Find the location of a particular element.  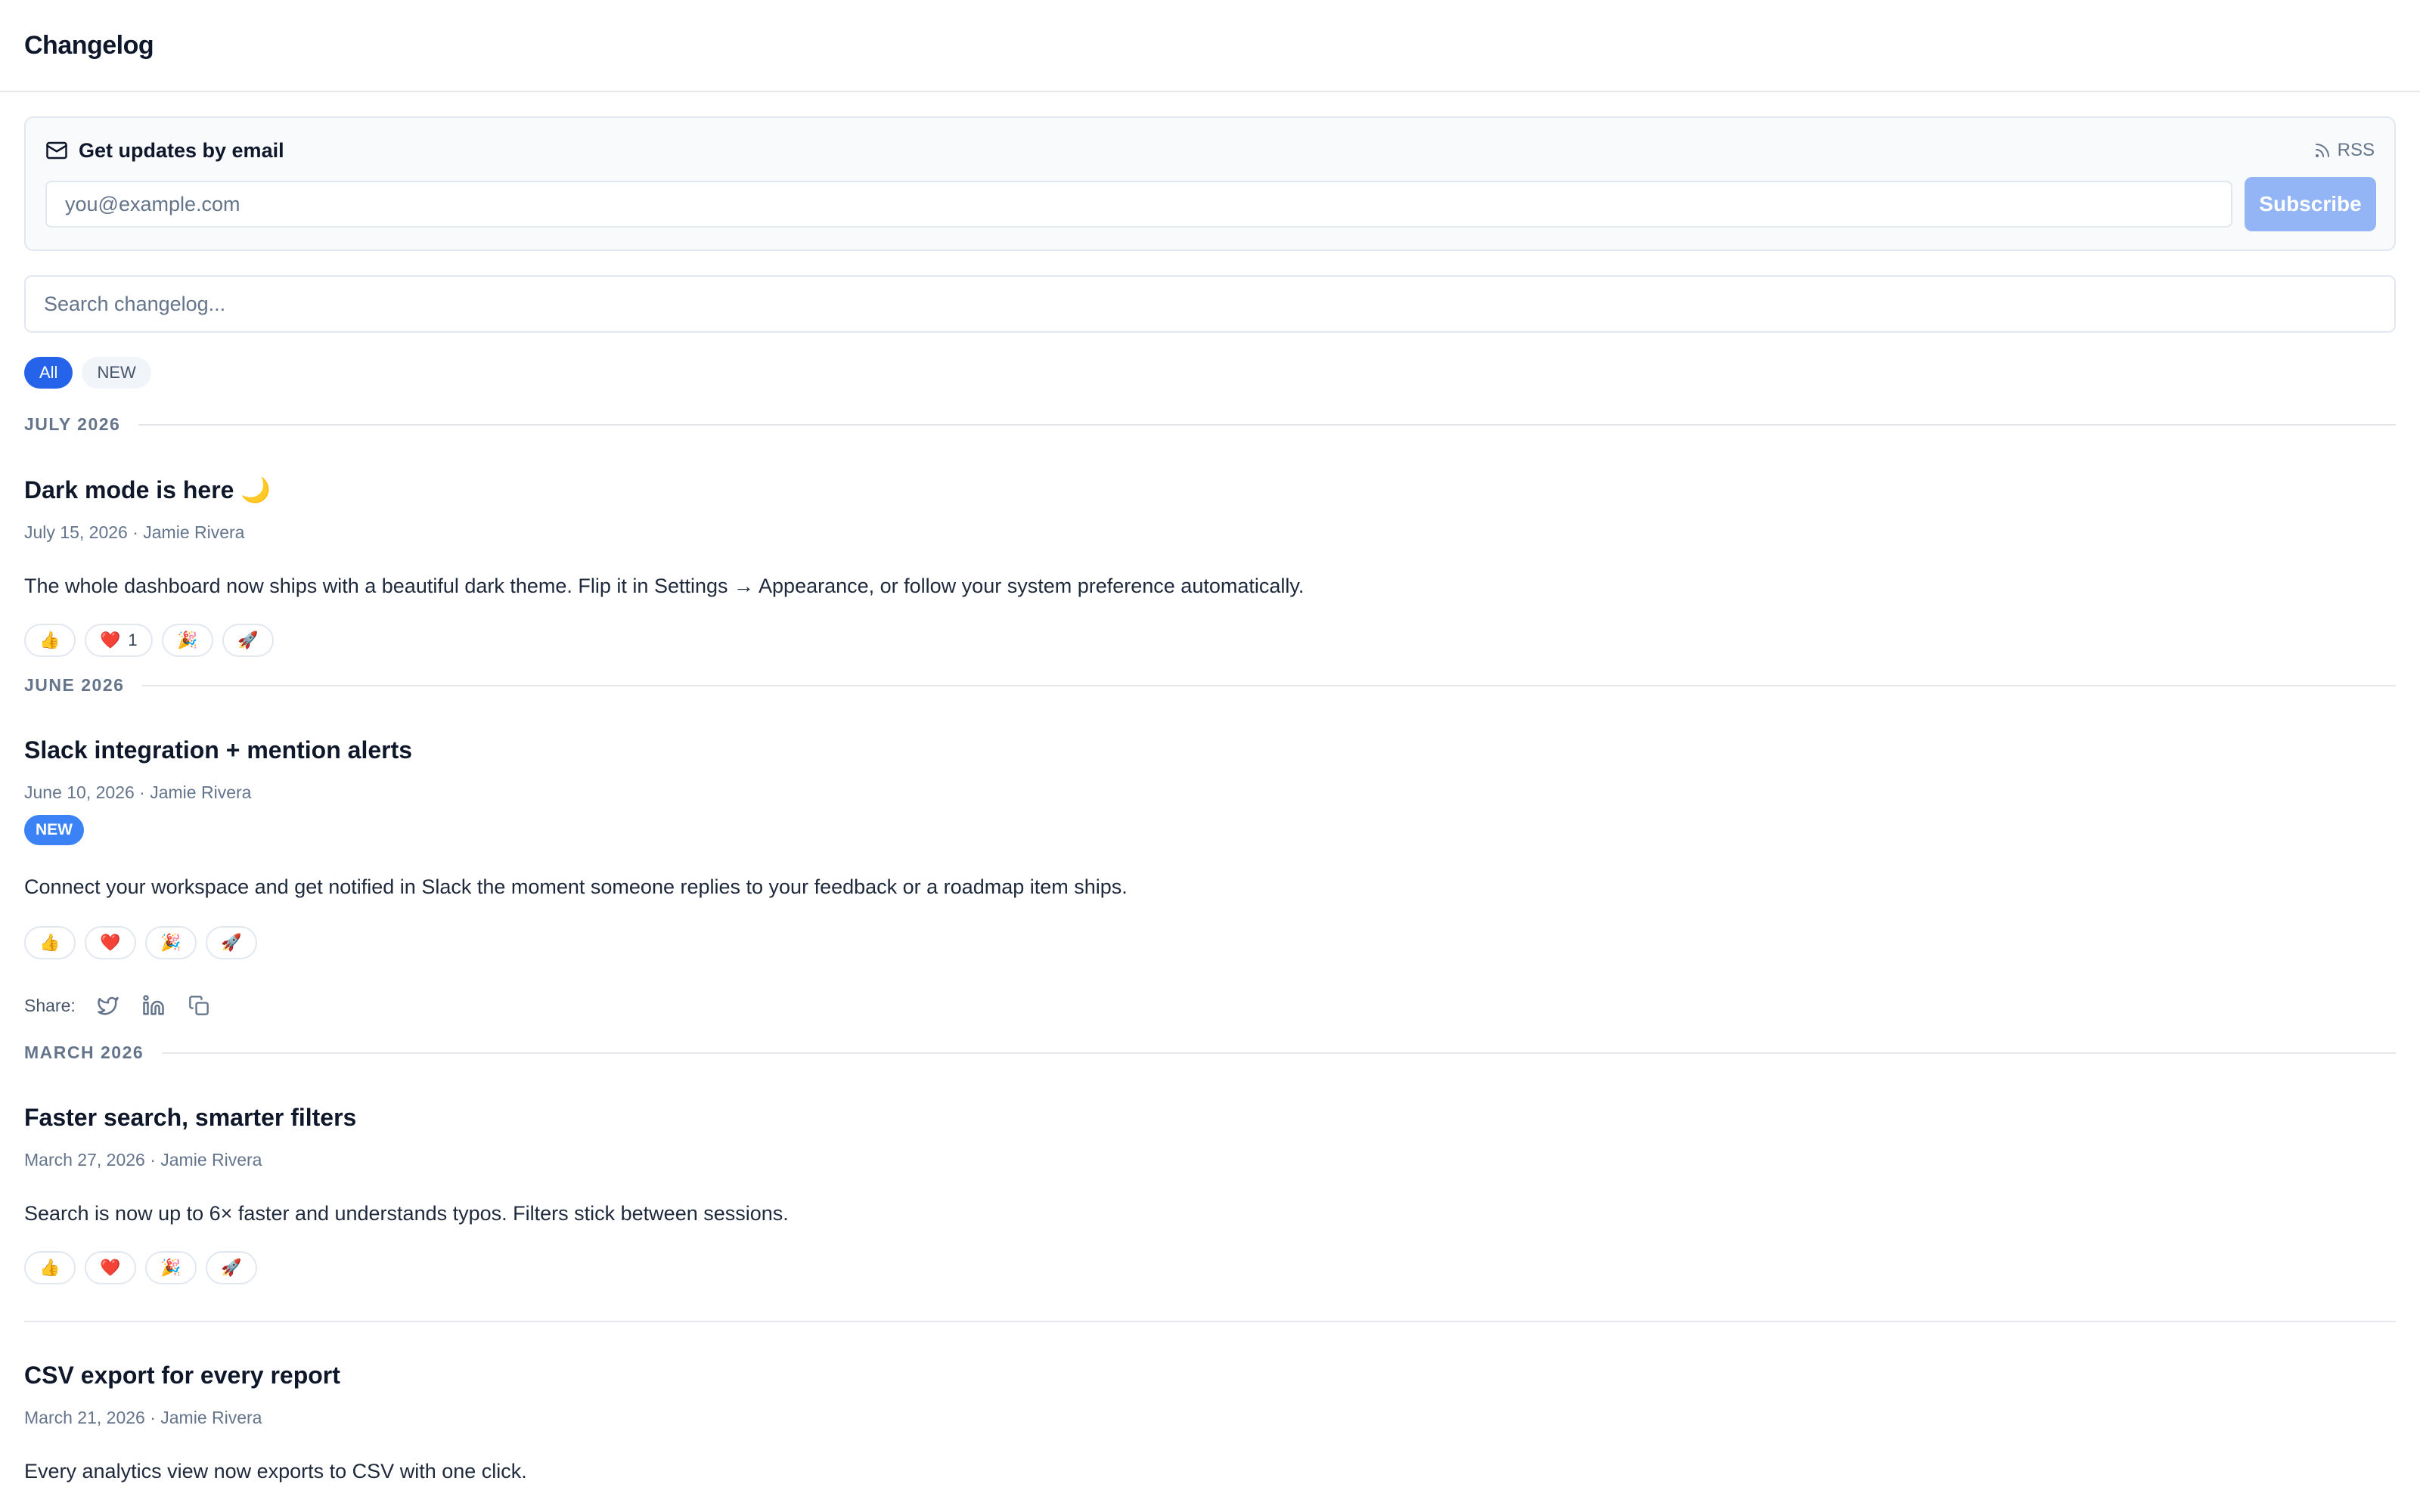

month-header-july-2026: JULY 2026 is located at coordinates (1210, 424).